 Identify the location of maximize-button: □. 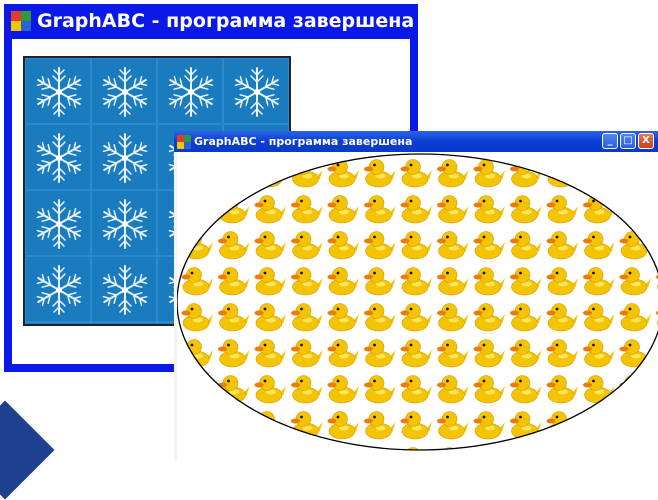
(628, 141).